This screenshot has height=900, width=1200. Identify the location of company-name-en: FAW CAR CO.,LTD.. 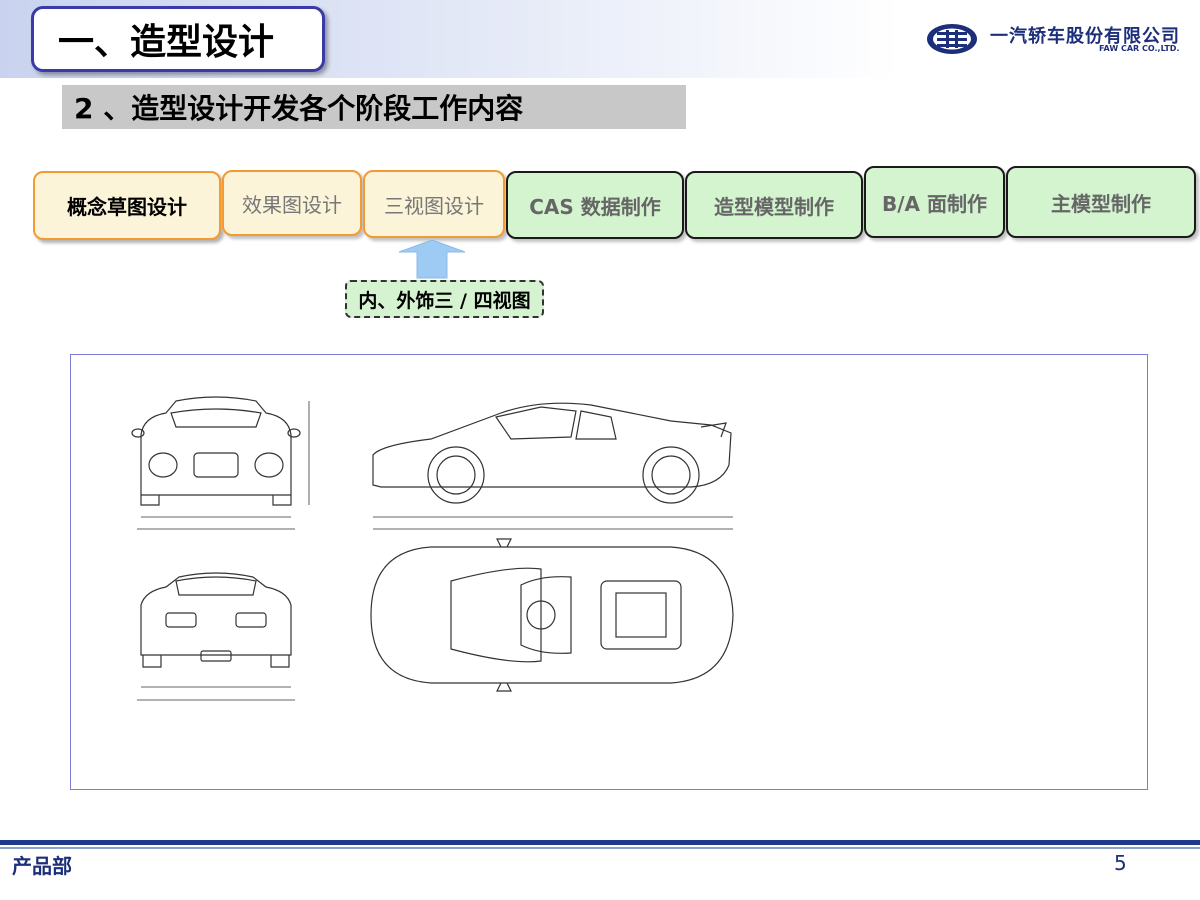
(1139, 48).